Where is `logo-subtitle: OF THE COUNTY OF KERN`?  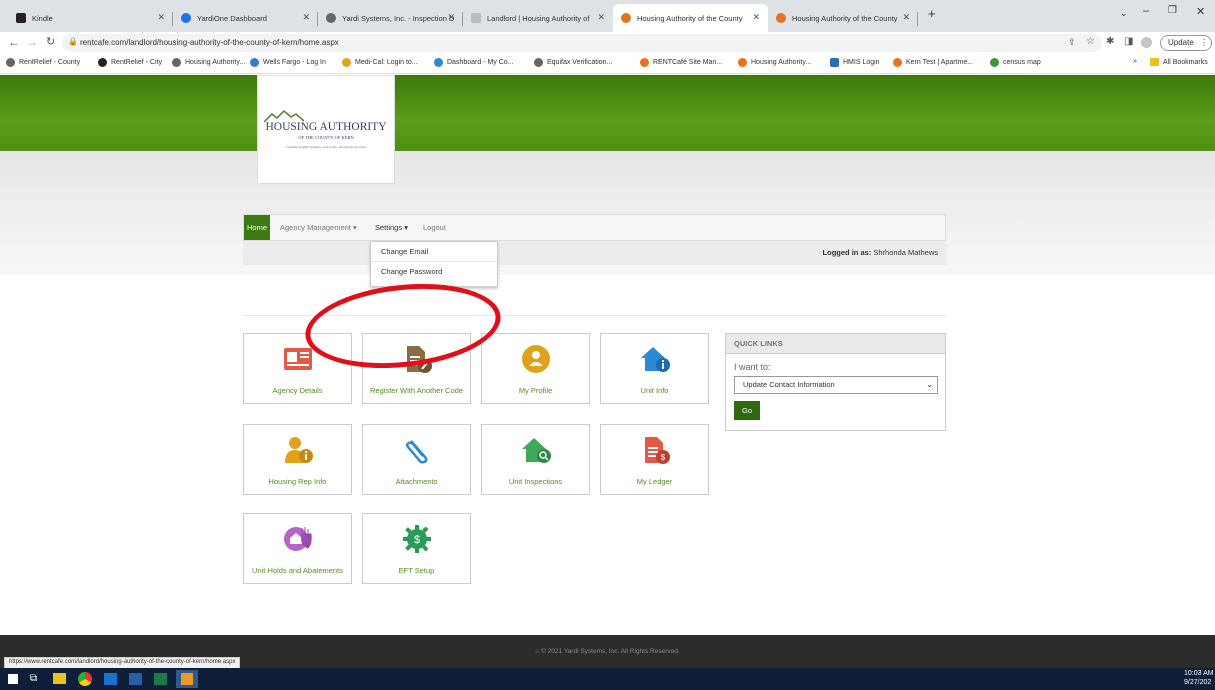 logo-subtitle: OF THE COUNTY OF KERN is located at coordinates (326, 137).